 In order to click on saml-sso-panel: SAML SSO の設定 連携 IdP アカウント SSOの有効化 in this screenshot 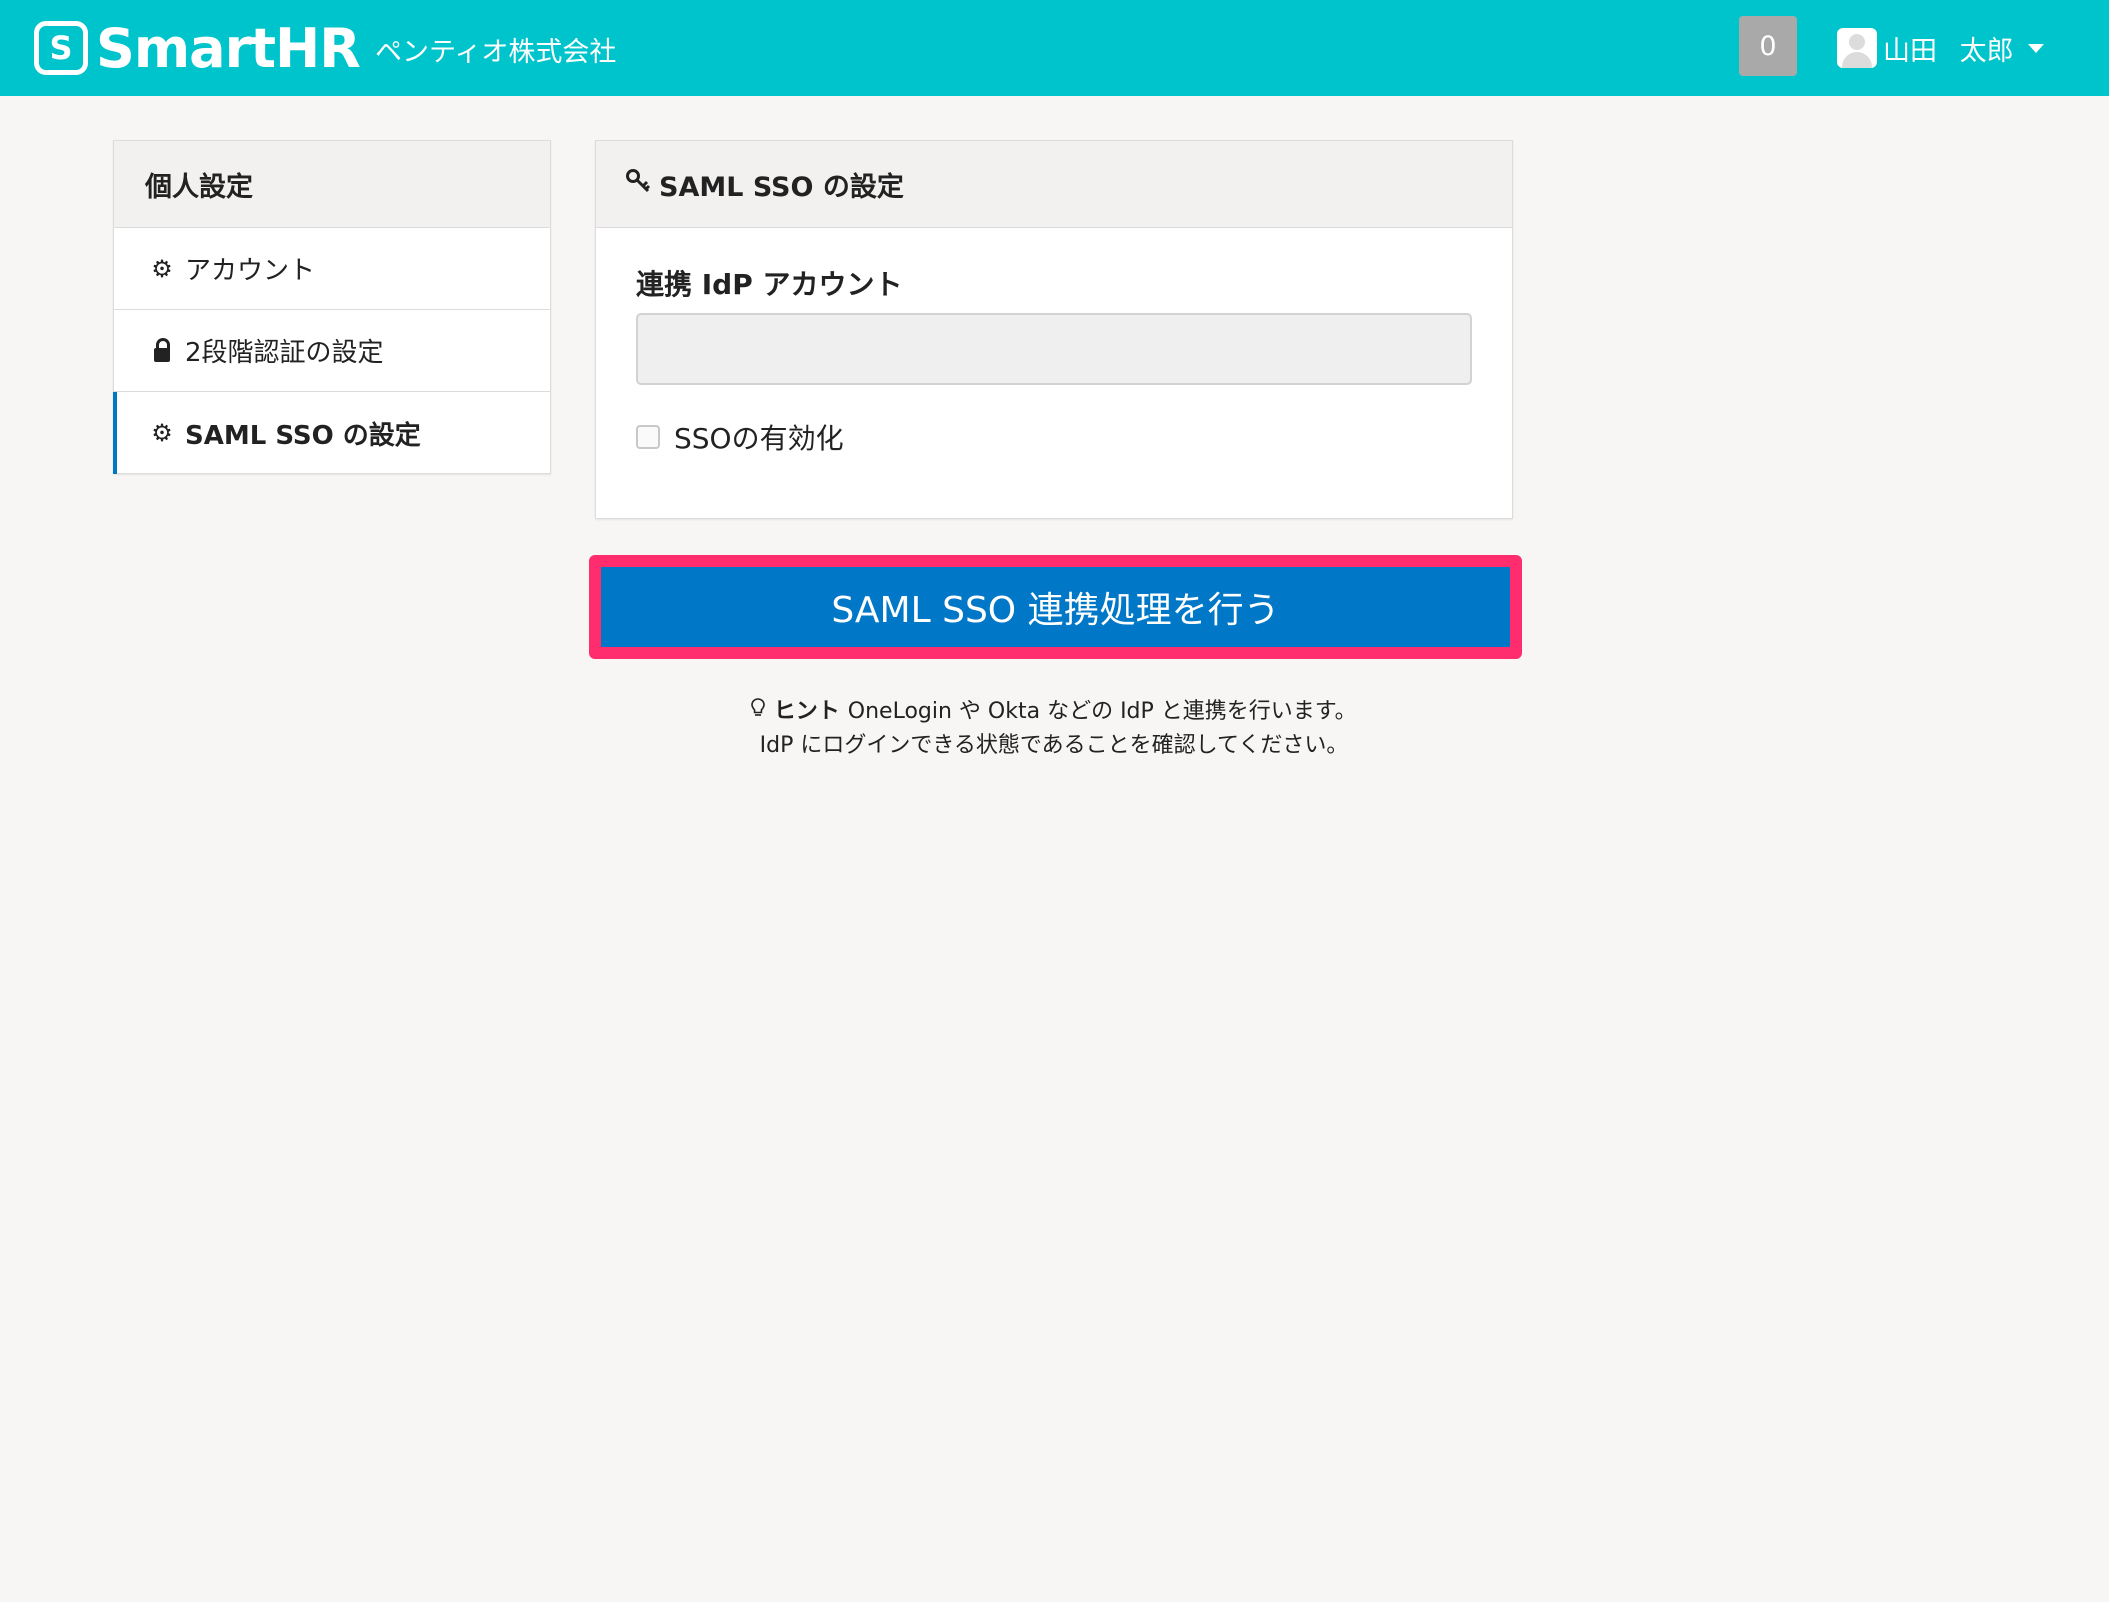, I will do `click(1054, 329)`.